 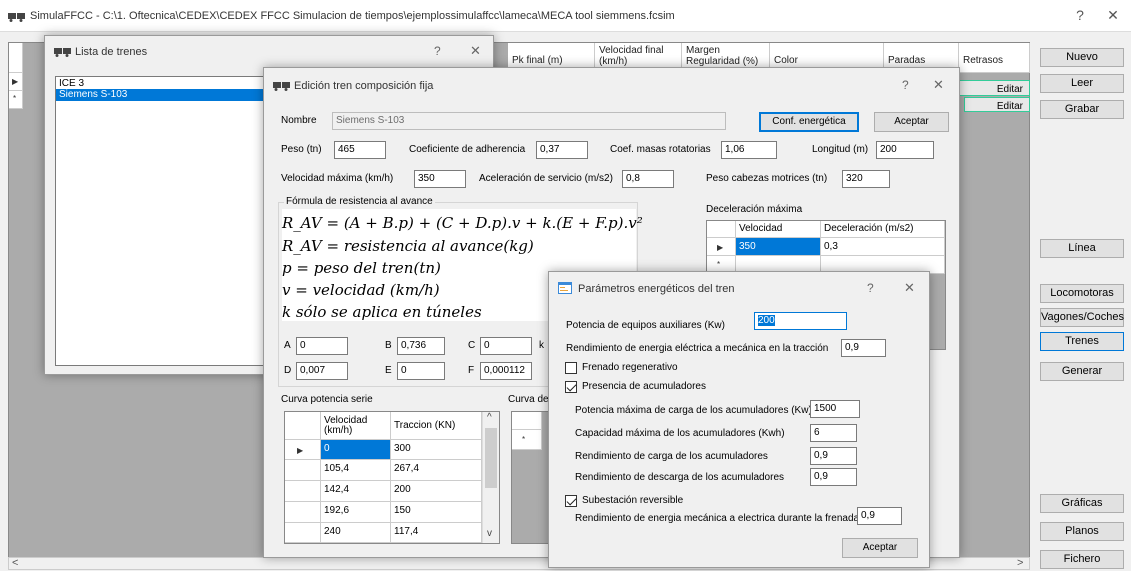 I want to click on new-row-icon: *, so click(x=719, y=264).